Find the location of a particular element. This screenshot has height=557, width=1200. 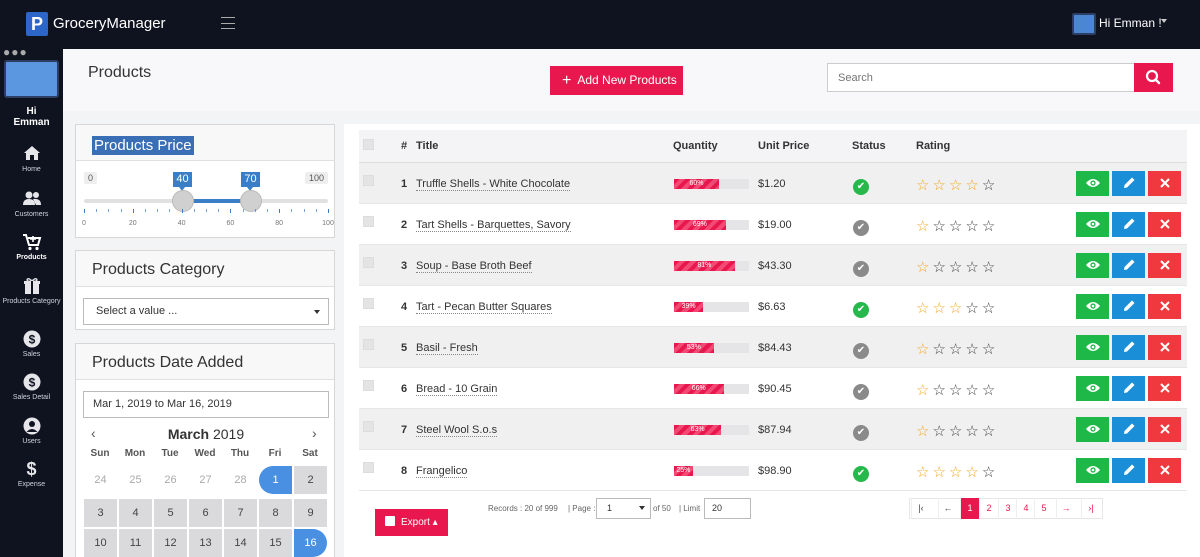

row-title: Frangelico is located at coordinates (442, 471).